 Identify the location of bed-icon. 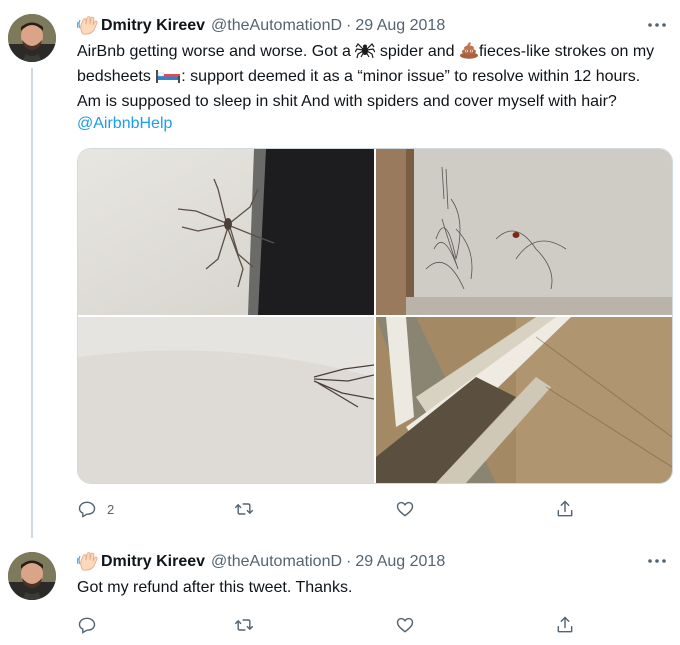
(168, 79).